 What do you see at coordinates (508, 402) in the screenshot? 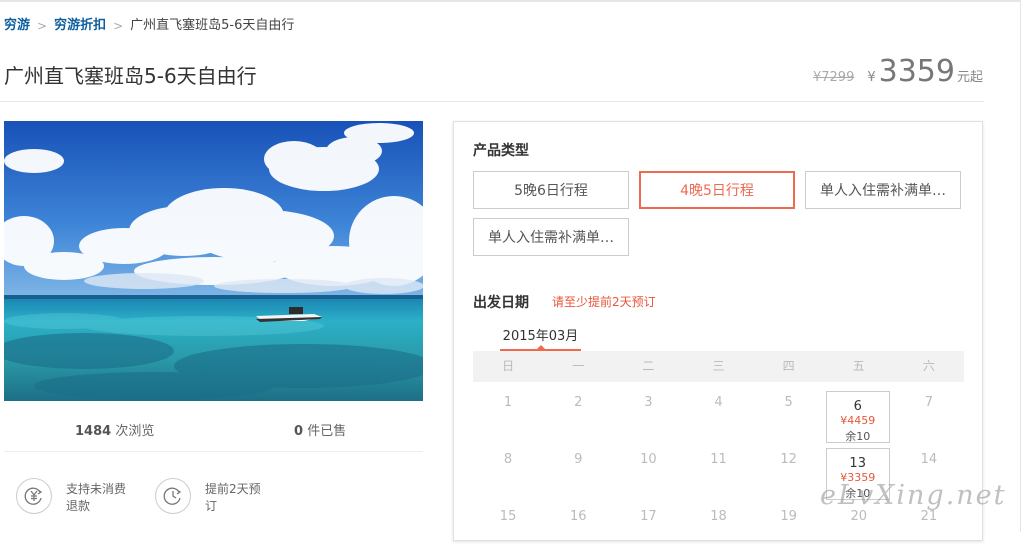
I see `calendar-day-number: 1` at bounding box center [508, 402].